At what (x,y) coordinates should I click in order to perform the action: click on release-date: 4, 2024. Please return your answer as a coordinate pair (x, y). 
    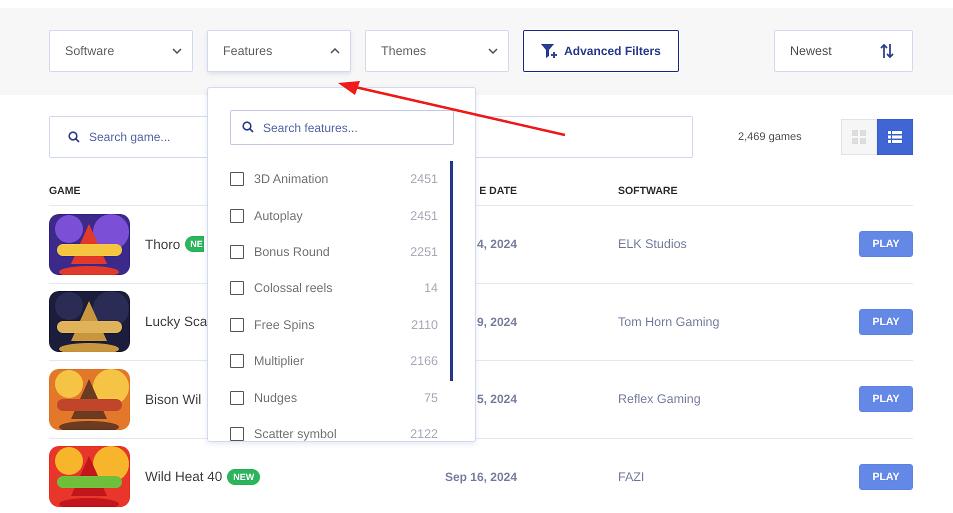
    Looking at the image, I should click on (496, 244).